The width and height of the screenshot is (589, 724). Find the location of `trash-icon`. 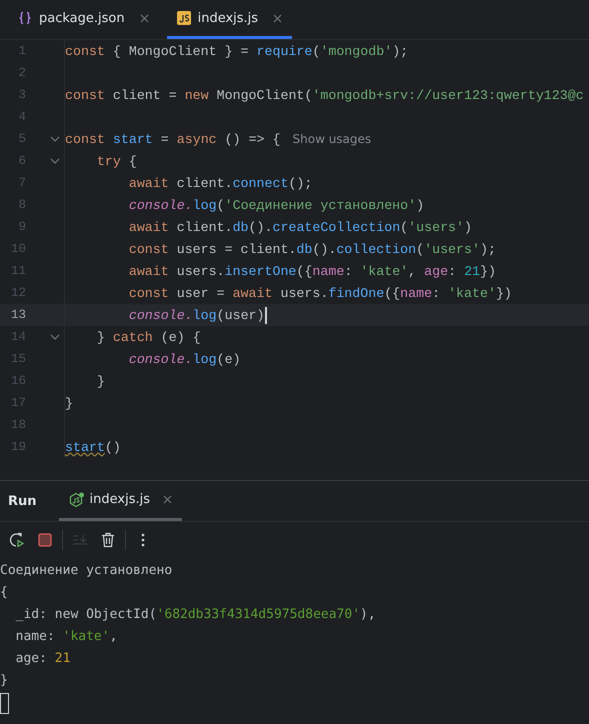

trash-icon is located at coordinates (108, 540).